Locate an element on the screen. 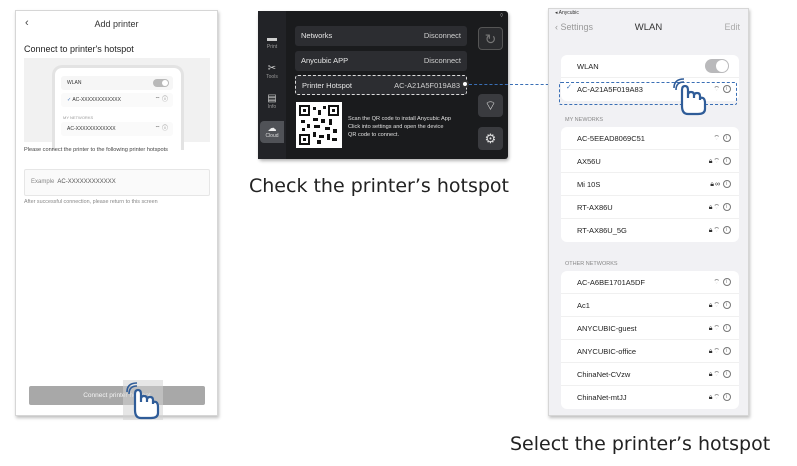  network-name: ChinaNet-CVzw is located at coordinates (604, 374).